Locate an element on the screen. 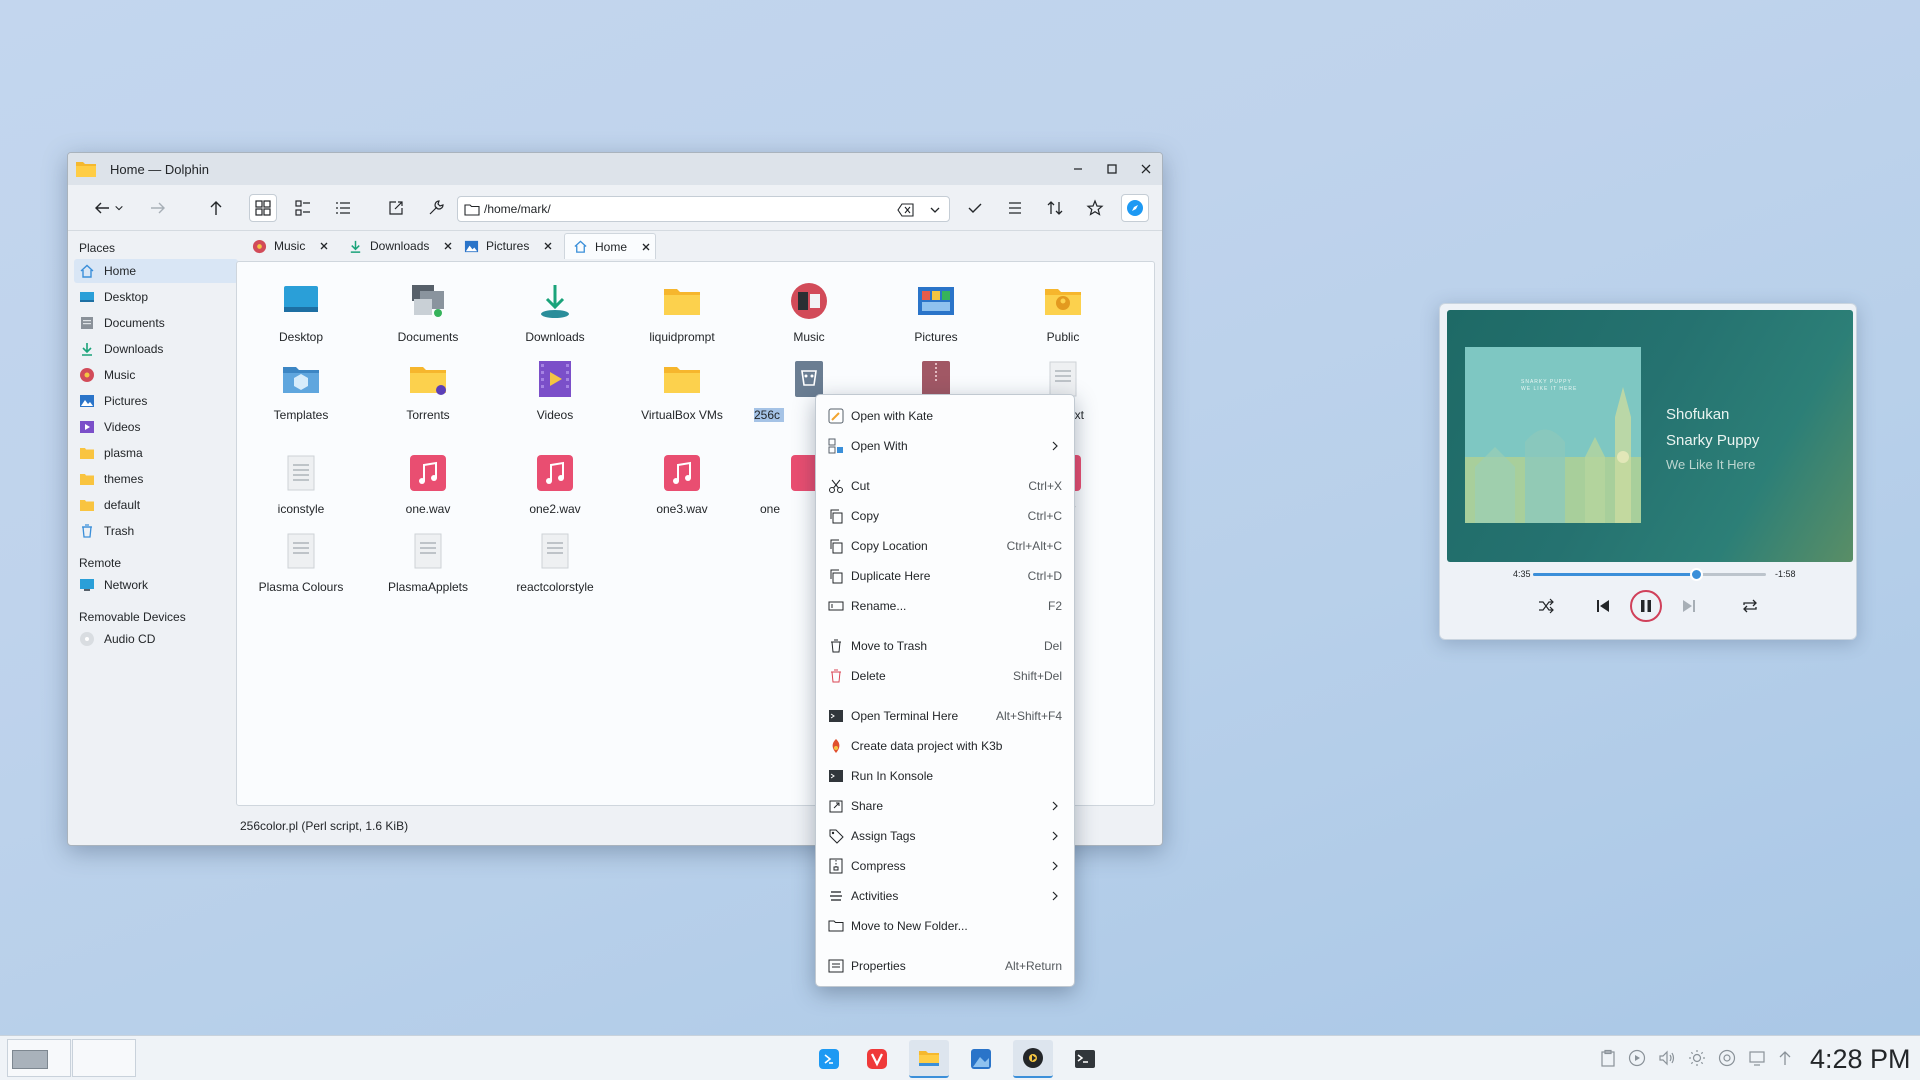 This screenshot has height=1080, width=1920. menu-item-duplicate-here: Duplicate Here Ctrl+D is located at coordinates (945, 576).